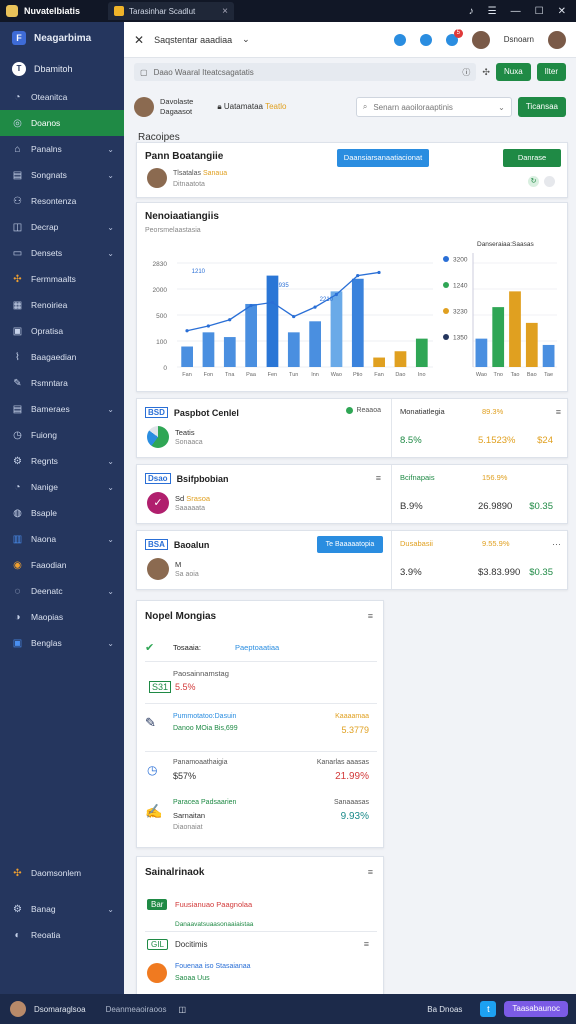 The width and height of the screenshot is (576, 1024). I want to click on extension-icon: ✣, so click(486, 72).